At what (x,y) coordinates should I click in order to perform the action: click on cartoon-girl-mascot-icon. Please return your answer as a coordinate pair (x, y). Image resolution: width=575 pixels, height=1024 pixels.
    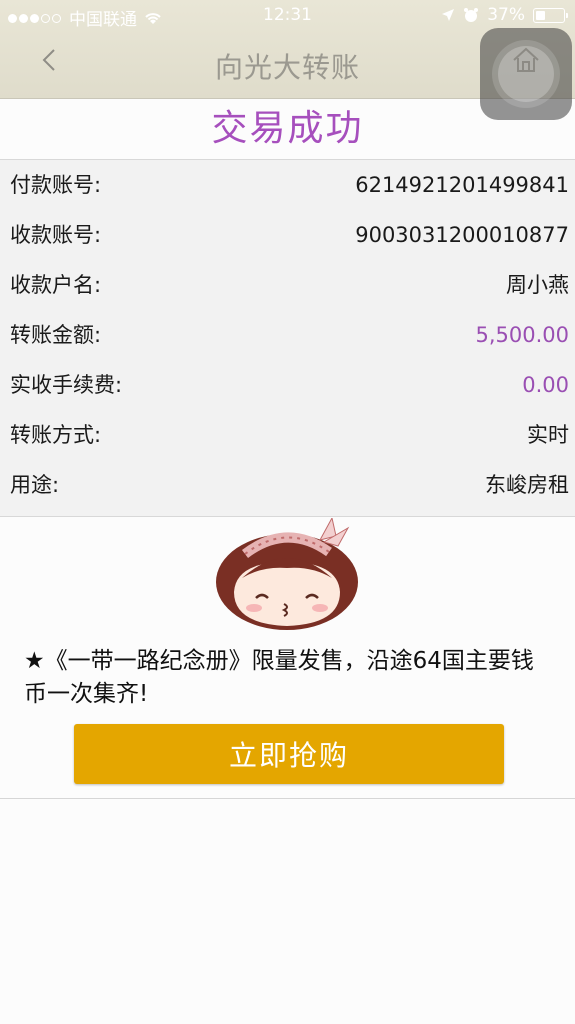
    Looking at the image, I should click on (287, 574).